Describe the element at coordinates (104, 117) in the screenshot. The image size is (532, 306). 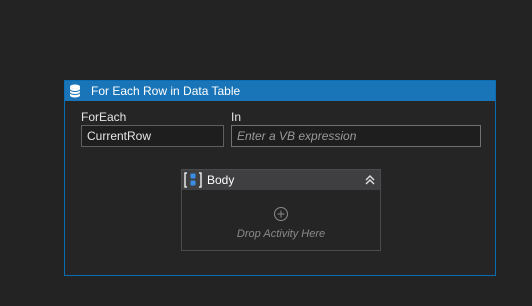
I see `foreach-label: ForEach` at that location.